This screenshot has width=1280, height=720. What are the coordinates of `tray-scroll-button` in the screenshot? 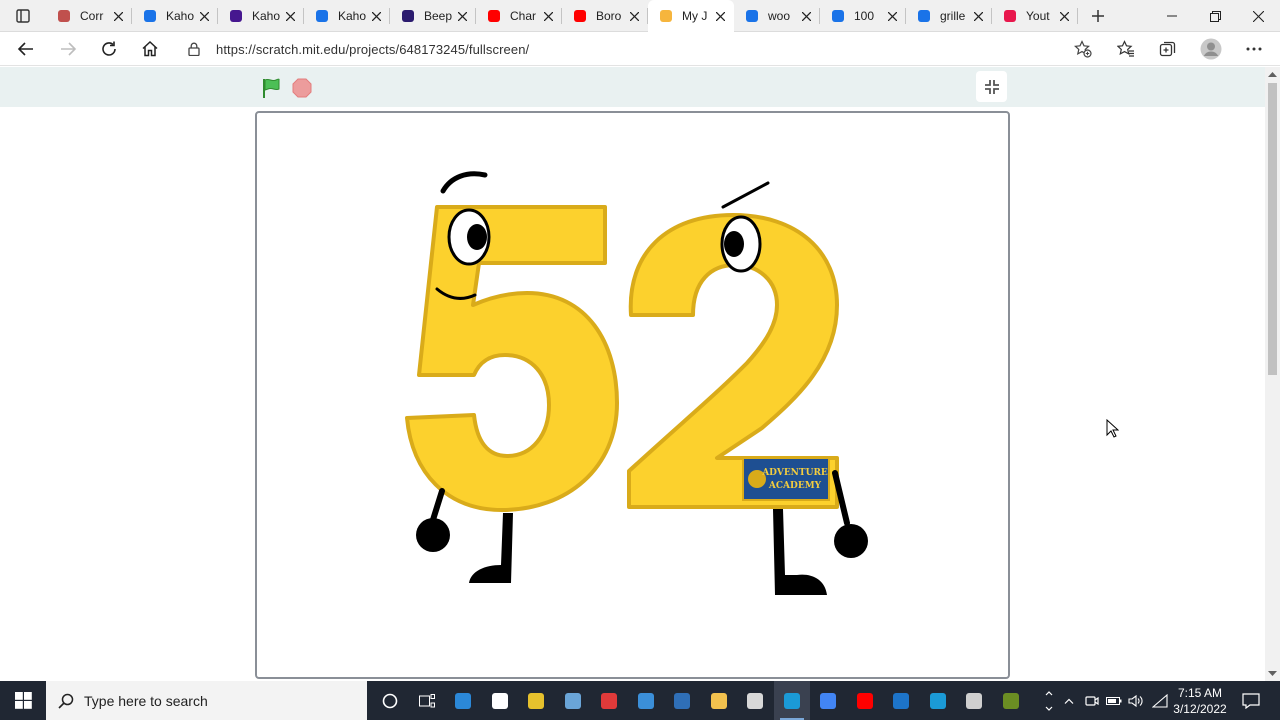 It's located at (1049, 700).